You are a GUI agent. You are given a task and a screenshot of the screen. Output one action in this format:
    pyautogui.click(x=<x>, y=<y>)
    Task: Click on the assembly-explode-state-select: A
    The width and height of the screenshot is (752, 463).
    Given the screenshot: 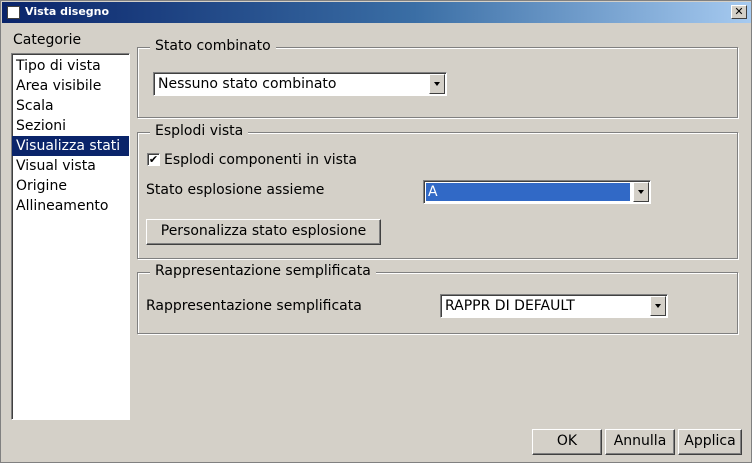 What is the action you would take?
    pyautogui.click(x=537, y=192)
    